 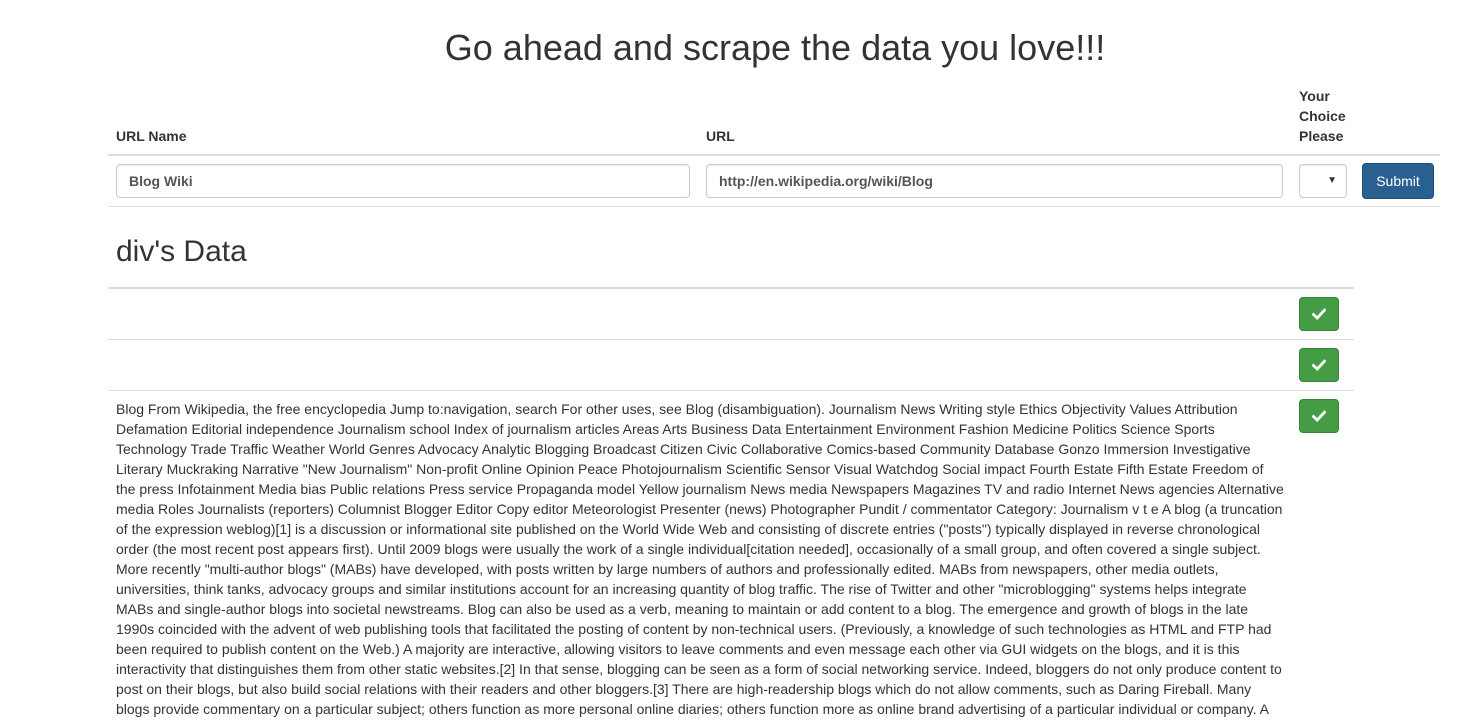 I want to click on submit-button: Submit, so click(x=1398, y=181).